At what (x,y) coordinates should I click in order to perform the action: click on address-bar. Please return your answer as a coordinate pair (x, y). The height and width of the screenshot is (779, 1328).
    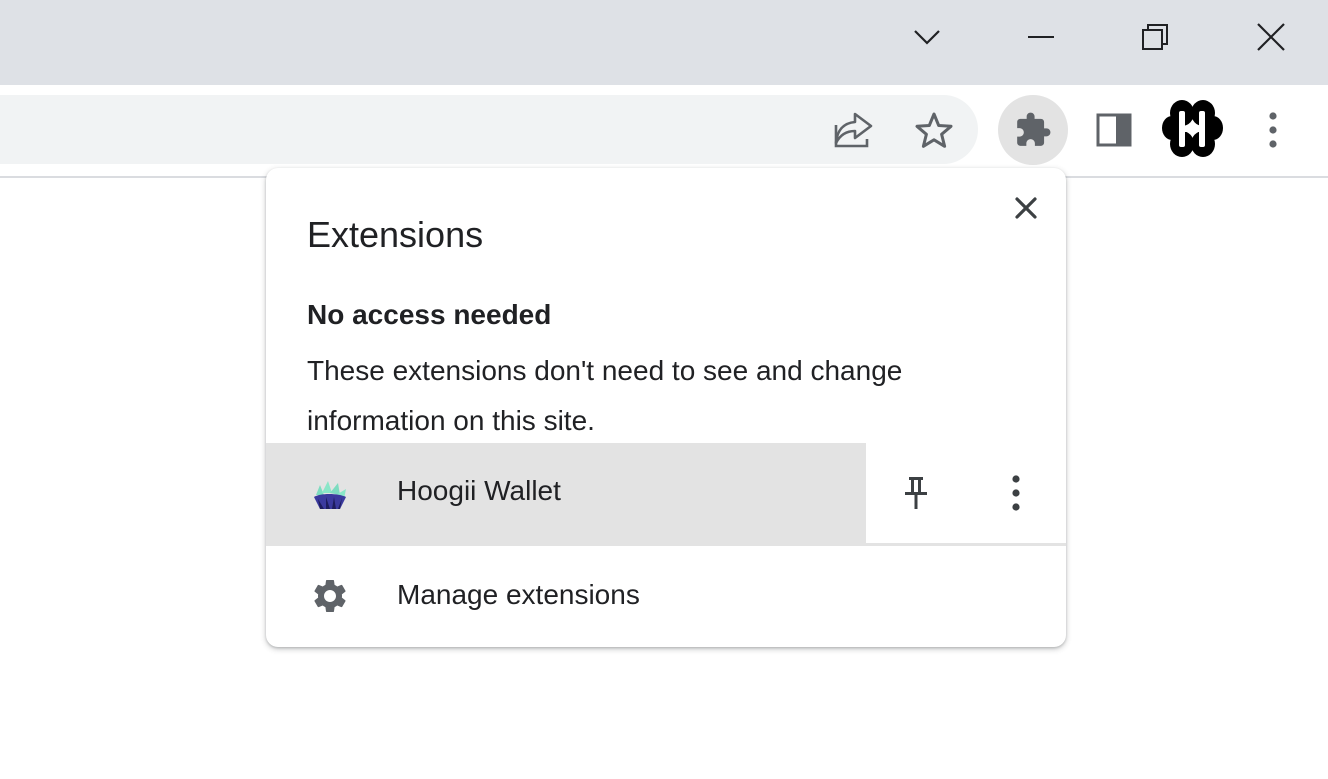
    Looking at the image, I should click on (489, 129).